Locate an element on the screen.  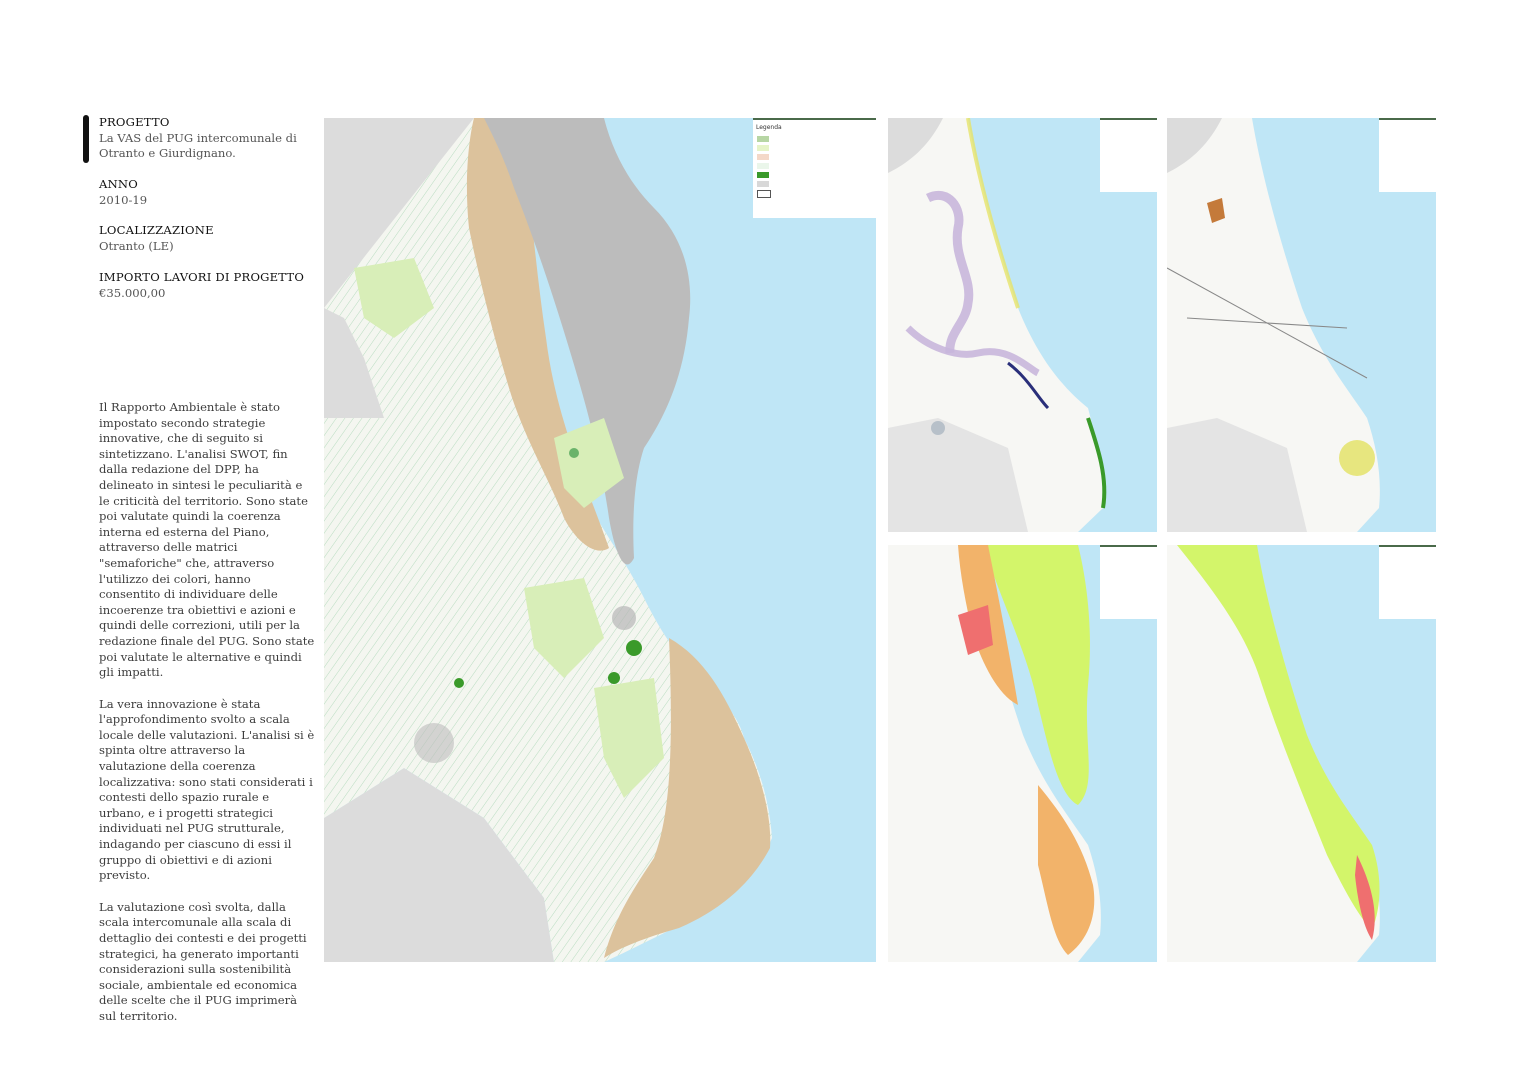
localizzazione-label: LOCALIZZAZIONE is located at coordinates (156, 230).